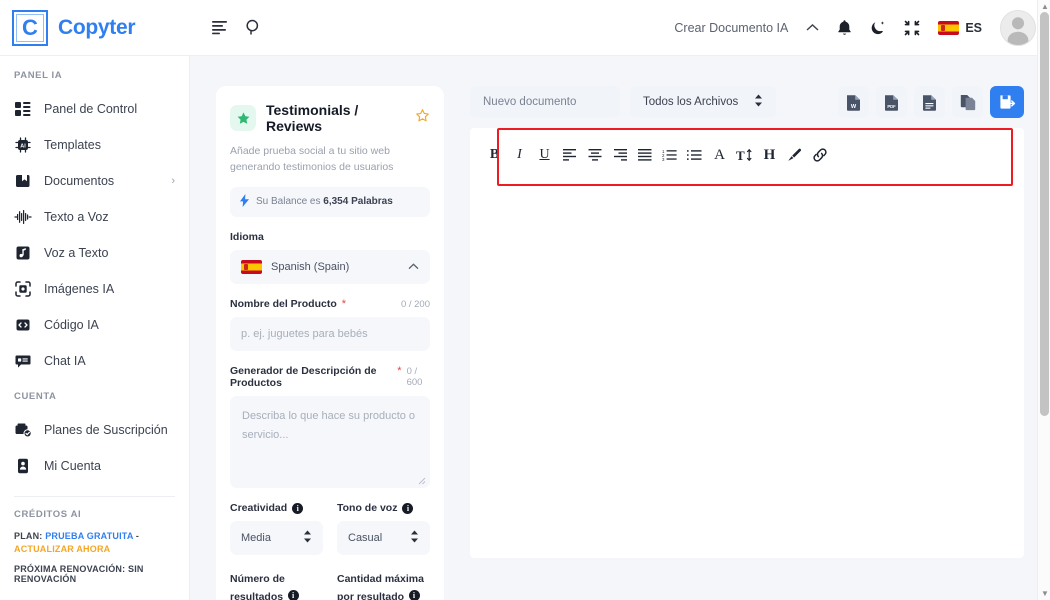 This screenshot has height=600, width=1050. Describe the element at coordinates (344, 303) in the screenshot. I see `required-marker: *` at that location.